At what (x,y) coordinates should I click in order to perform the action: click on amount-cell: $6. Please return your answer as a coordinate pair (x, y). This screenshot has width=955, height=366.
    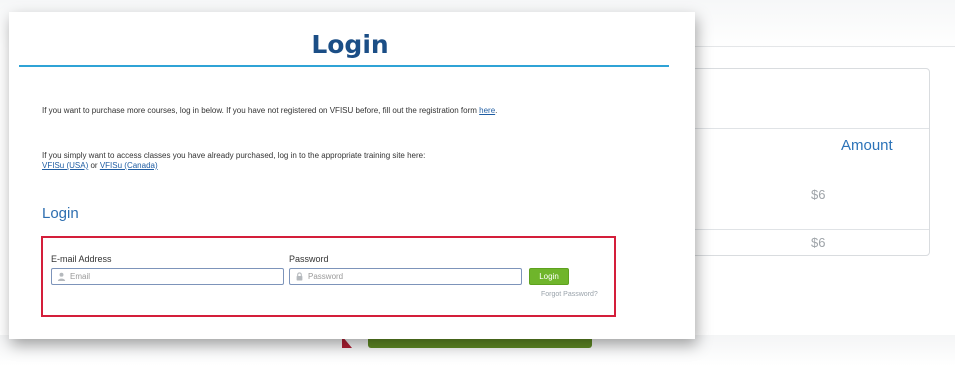
    Looking at the image, I should click on (818, 194).